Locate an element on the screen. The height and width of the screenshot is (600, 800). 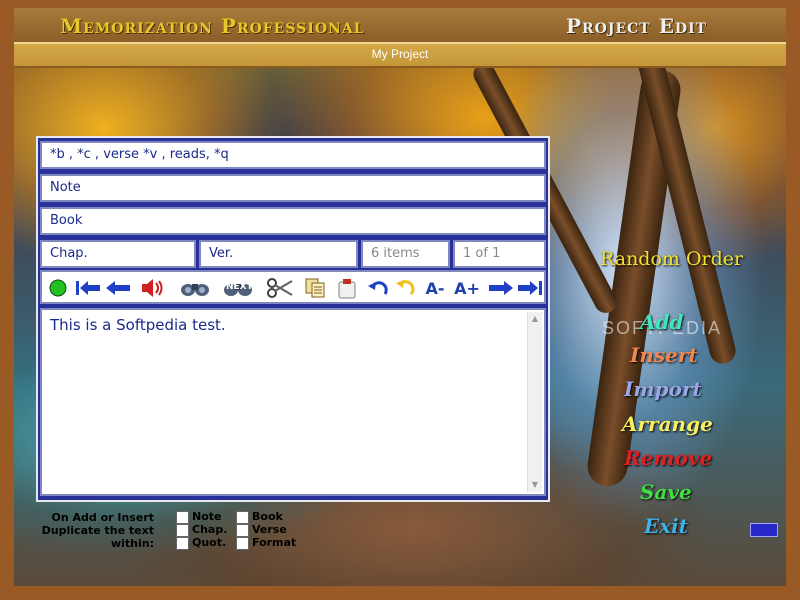
duplicate-note-label: Note is located at coordinates (207, 516).